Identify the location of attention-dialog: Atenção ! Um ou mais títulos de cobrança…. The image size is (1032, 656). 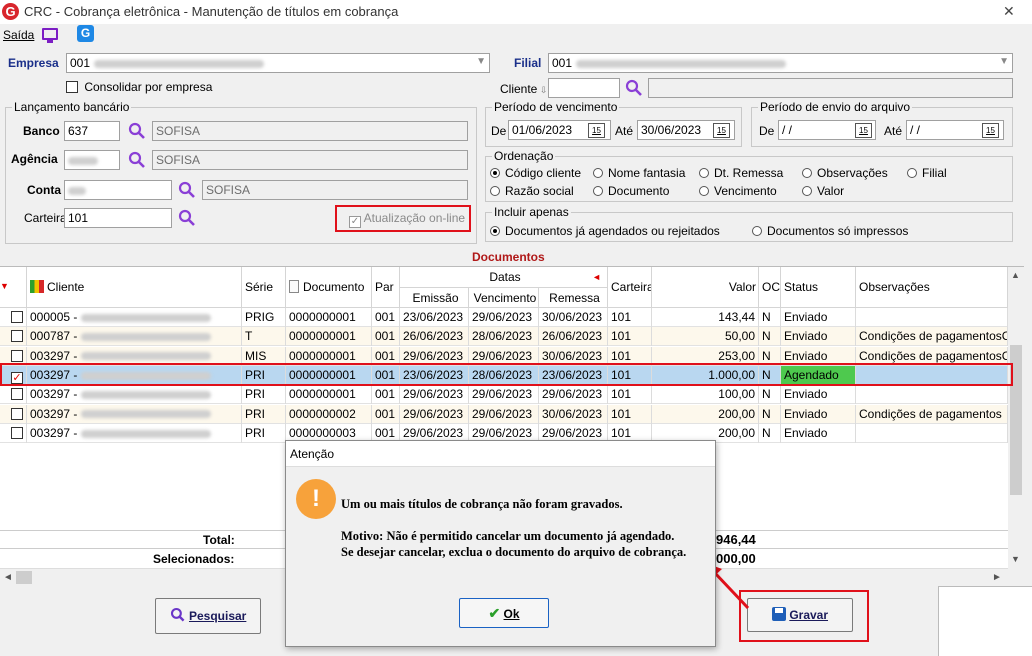
(500, 543).